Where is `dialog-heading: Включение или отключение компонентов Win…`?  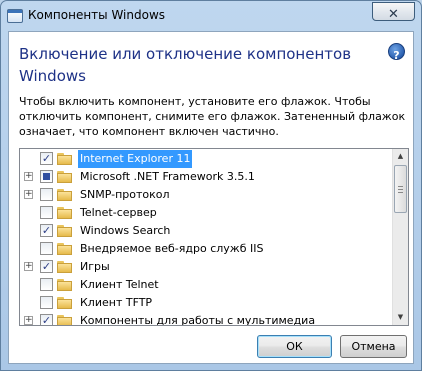 dialog-heading: Включение или отключение компонентов Win… is located at coordinates (185, 65).